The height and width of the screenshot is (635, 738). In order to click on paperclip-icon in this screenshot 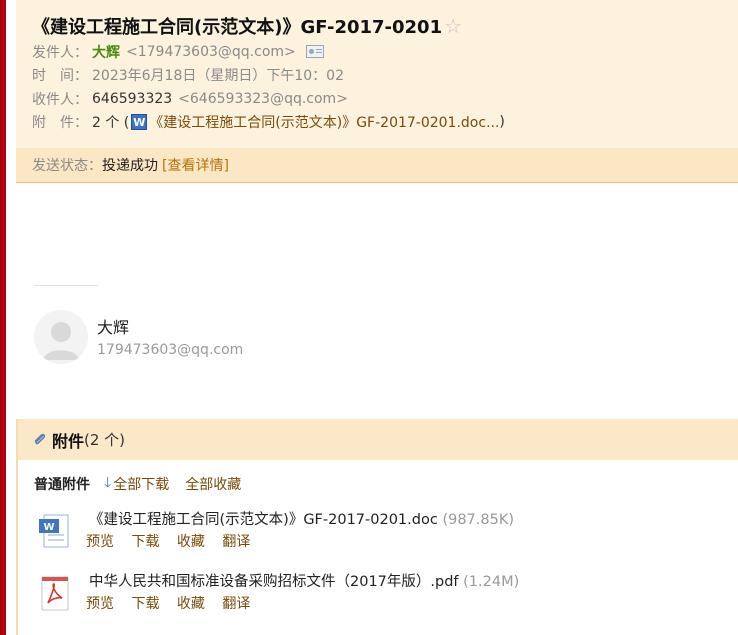, I will do `click(40, 438)`.